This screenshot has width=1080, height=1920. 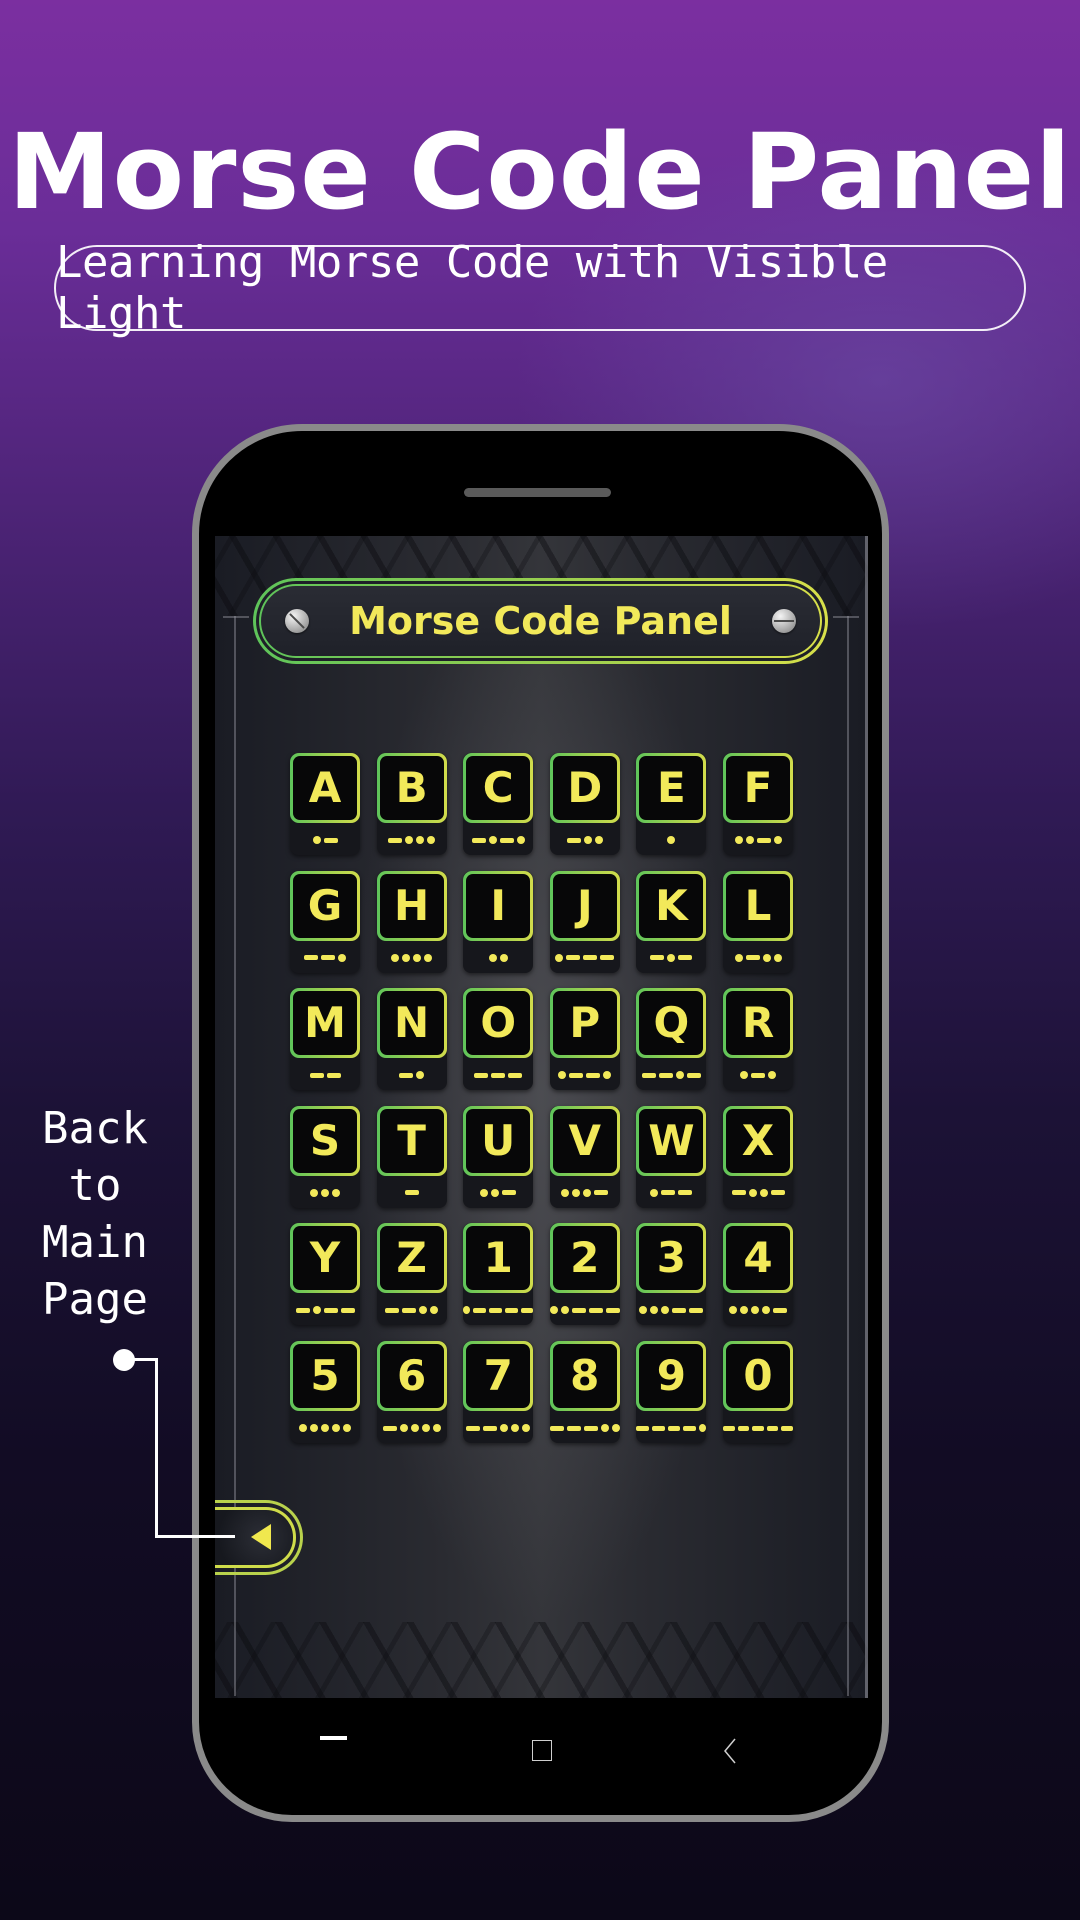 What do you see at coordinates (584, 1156) in the screenshot?
I see `morse-key-v: V` at bounding box center [584, 1156].